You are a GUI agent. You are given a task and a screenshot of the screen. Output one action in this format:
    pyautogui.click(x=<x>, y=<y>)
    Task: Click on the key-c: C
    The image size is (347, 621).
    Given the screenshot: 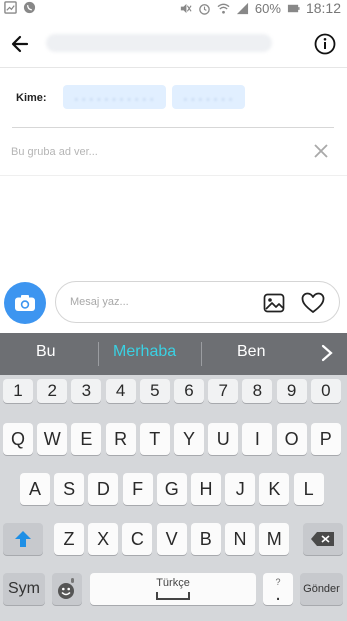 What is the action you would take?
    pyautogui.click(x=137, y=539)
    